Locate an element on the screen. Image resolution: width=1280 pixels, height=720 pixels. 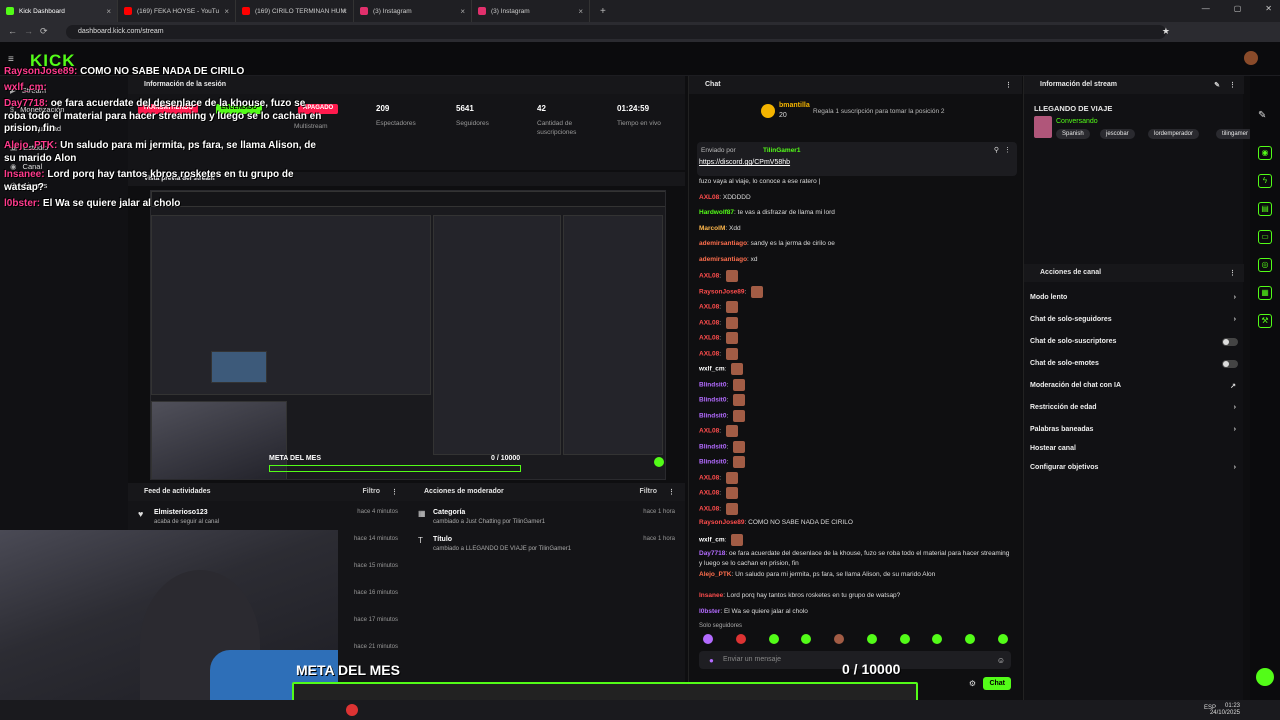
channel-action-item: Moderación del chat con IA ↗ is located at coordinates (1135, 386).